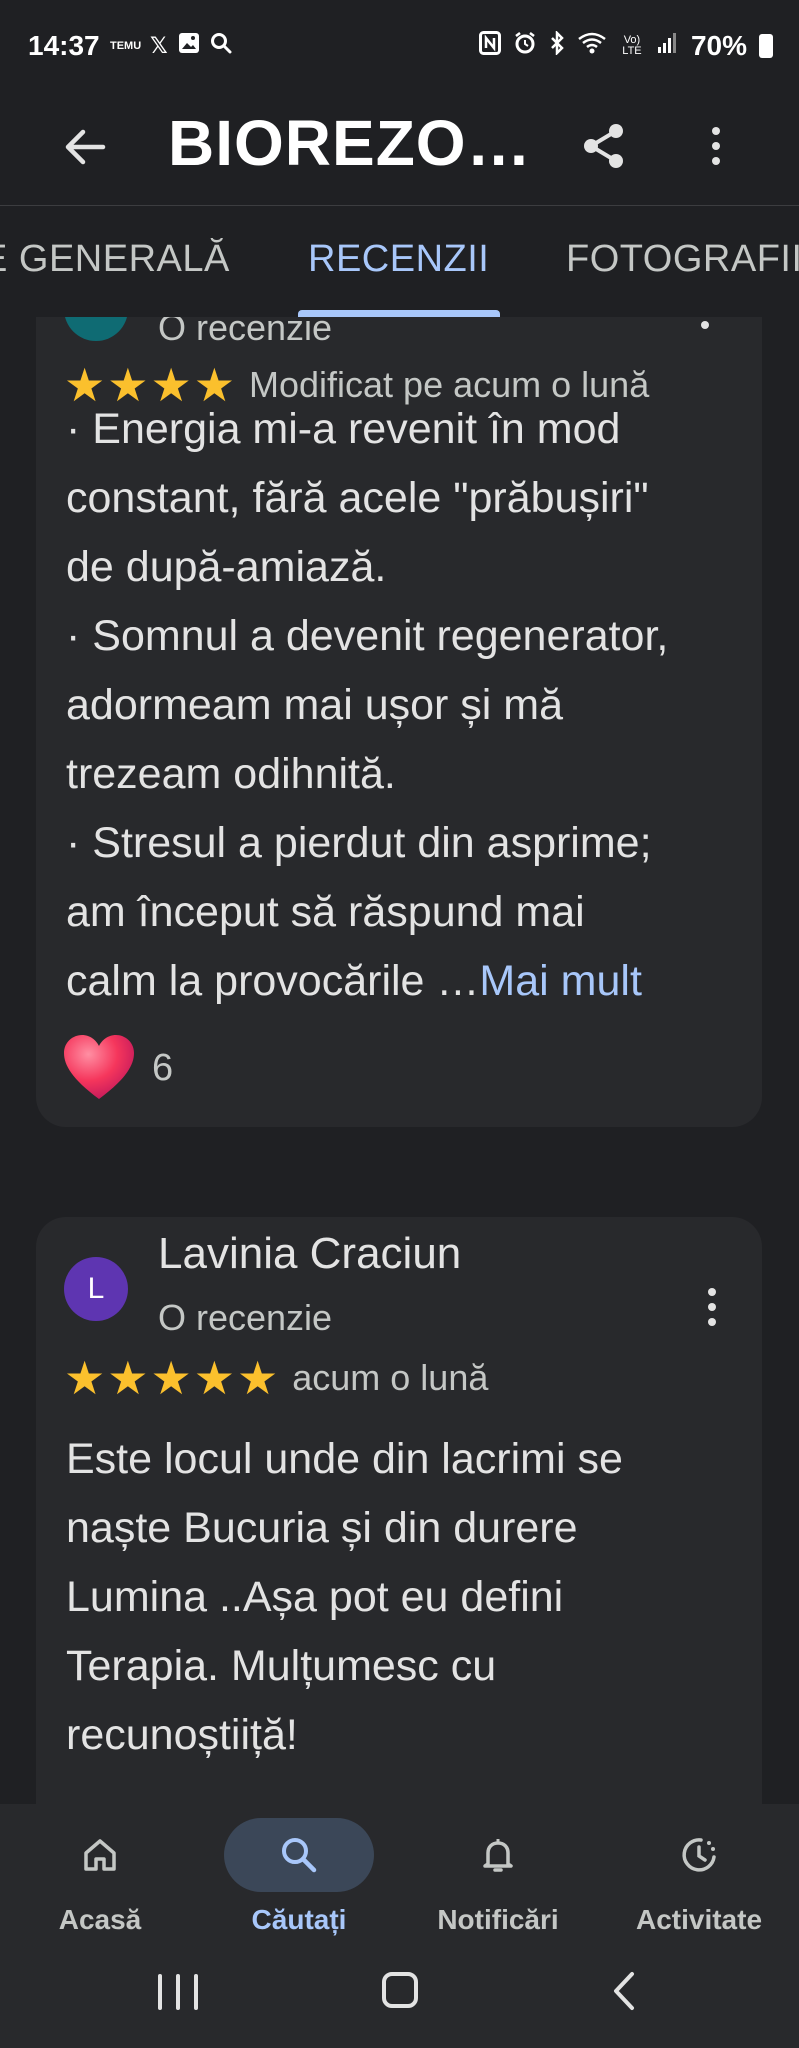 The image size is (799, 2048). What do you see at coordinates (315, 705) in the screenshot?
I see `review-text-line: adormeam mai ușor și mă` at bounding box center [315, 705].